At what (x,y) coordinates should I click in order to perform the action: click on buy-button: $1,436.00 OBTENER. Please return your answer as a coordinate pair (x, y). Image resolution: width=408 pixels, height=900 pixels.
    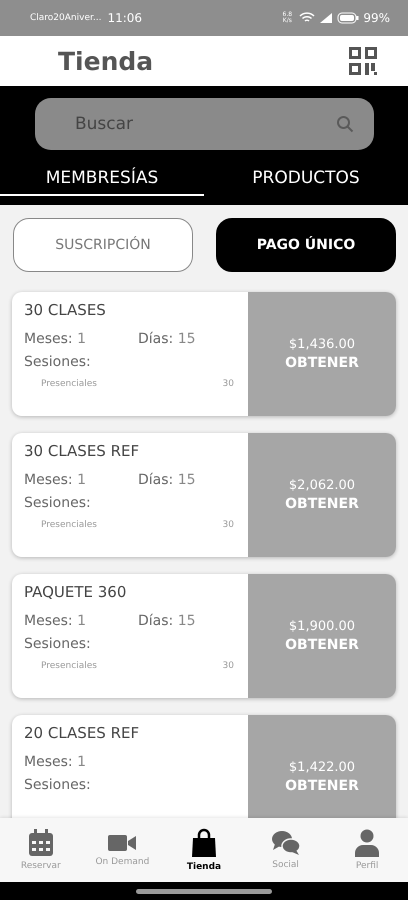
    Looking at the image, I should click on (322, 354).